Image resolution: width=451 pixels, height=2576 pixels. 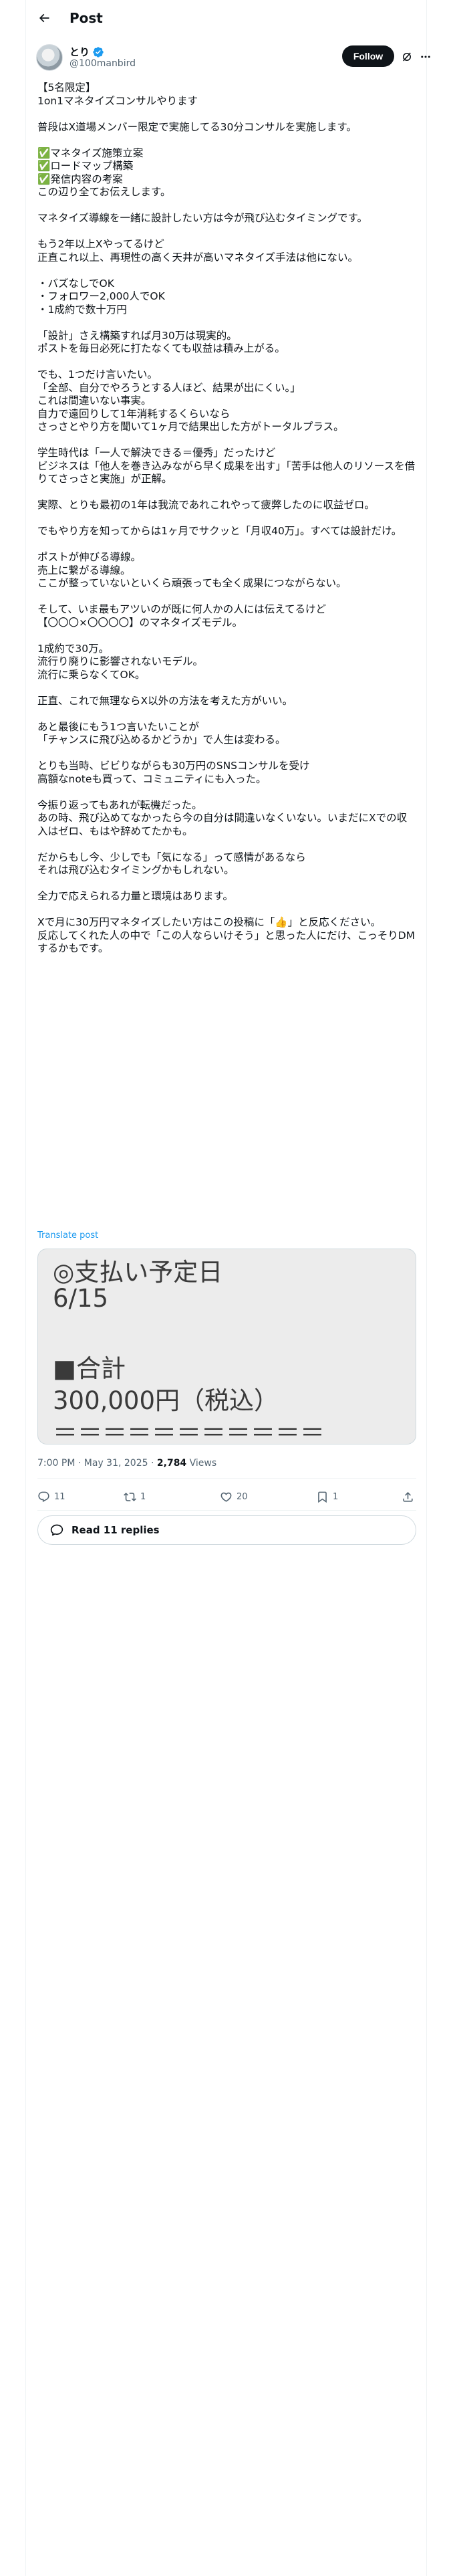 I want to click on tweet-line: 自力で遠回りして1年消耗するくらいなら, so click(x=134, y=414).